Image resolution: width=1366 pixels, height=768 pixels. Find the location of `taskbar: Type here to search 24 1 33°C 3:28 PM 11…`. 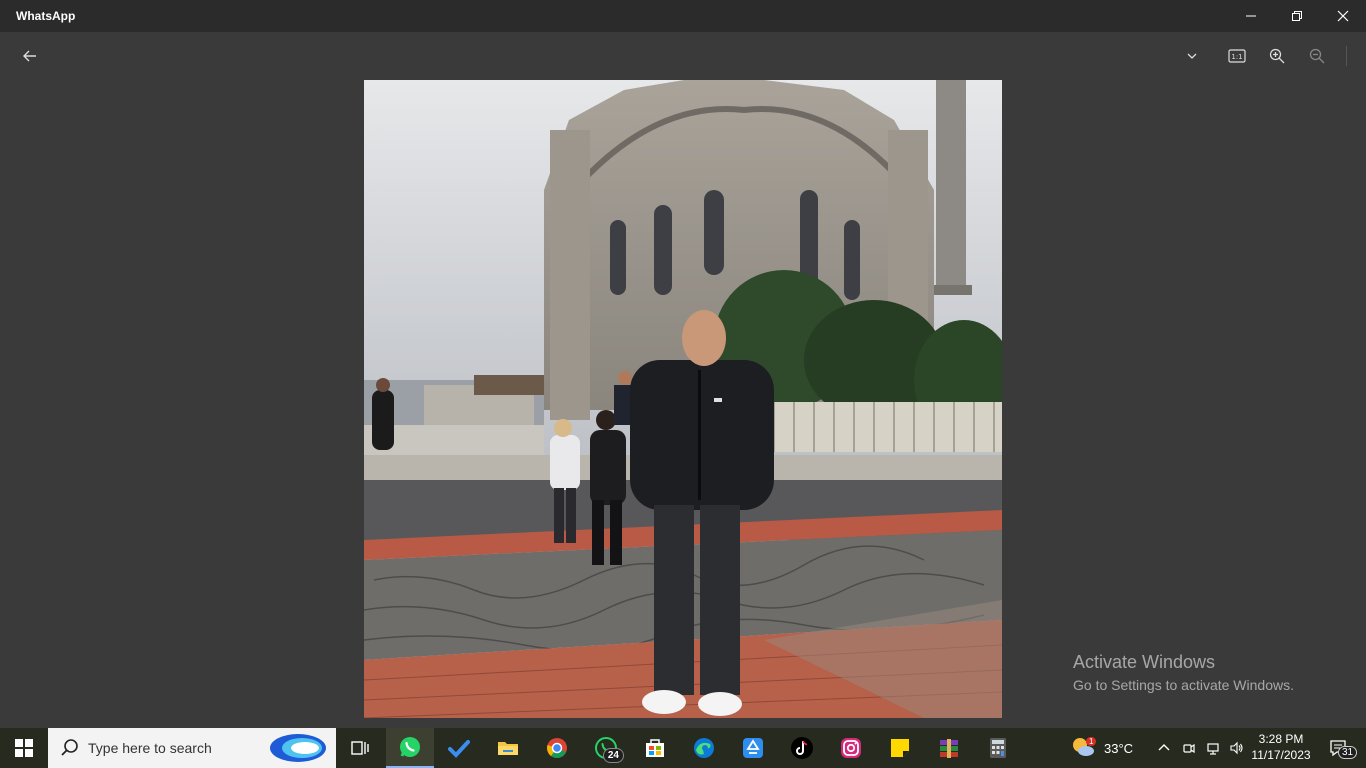

taskbar: Type here to search 24 1 33°C 3:28 PM 11… is located at coordinates (683, 748).